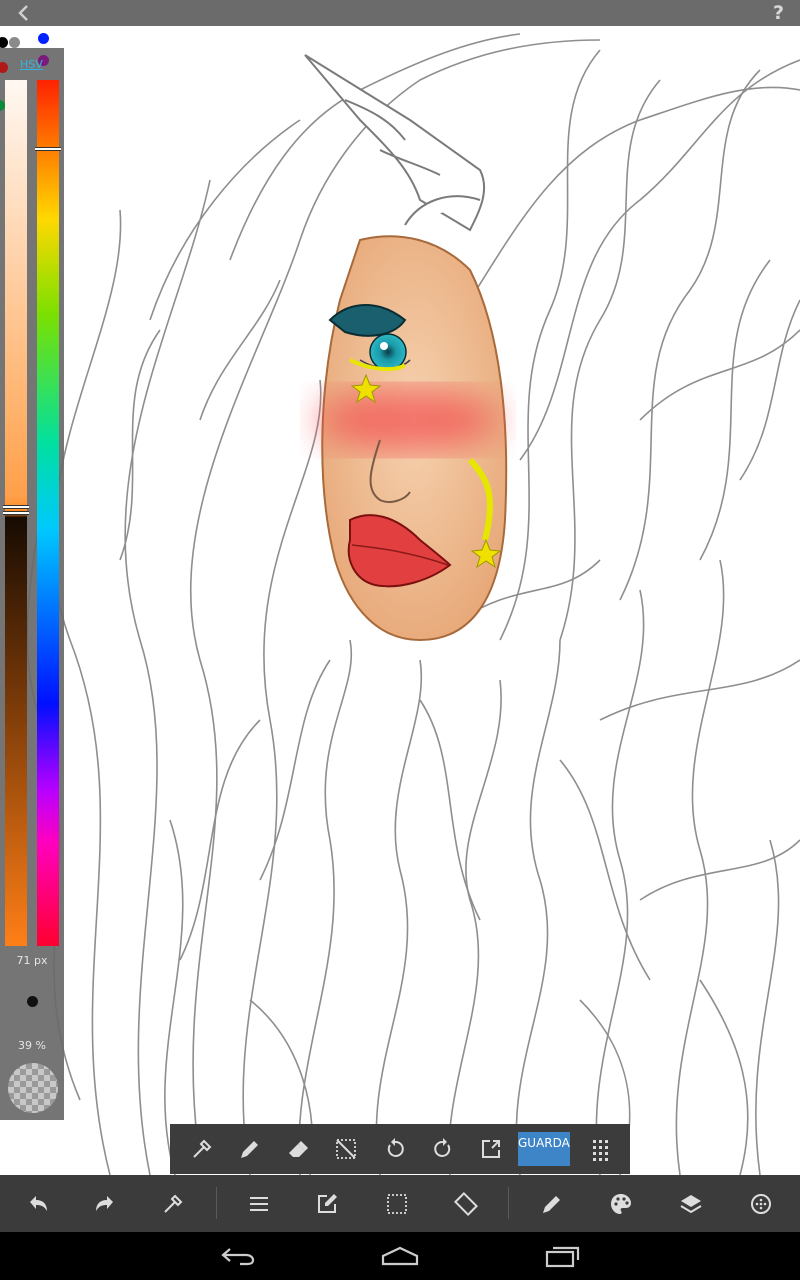 The image size is (800, 1280). I want to click on nav-home-icon, so click(400, 1256).